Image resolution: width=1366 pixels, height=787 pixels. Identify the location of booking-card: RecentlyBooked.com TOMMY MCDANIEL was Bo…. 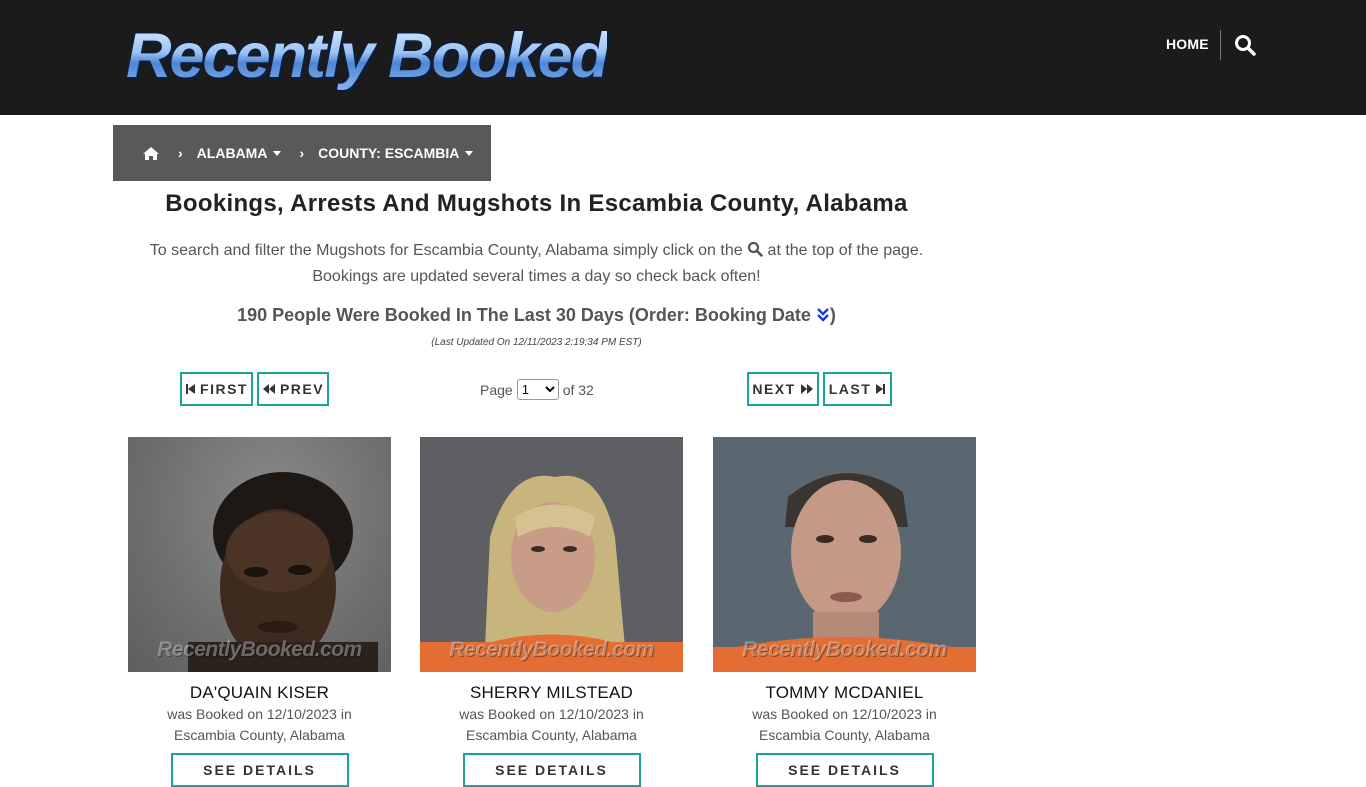
(844, 612).